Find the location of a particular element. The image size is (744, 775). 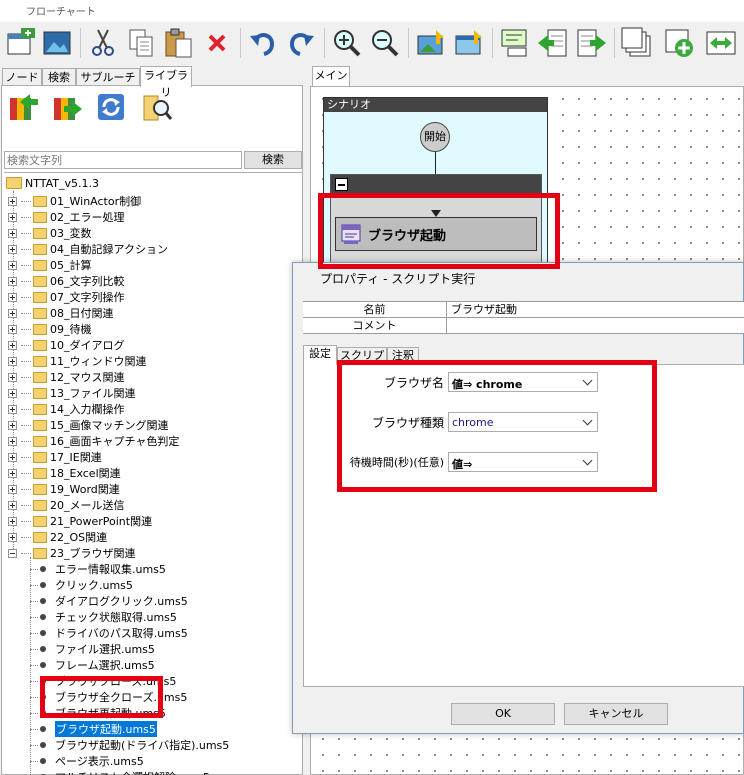

tree-folder: 17_IE関連 is located at coordinates (55, 457).